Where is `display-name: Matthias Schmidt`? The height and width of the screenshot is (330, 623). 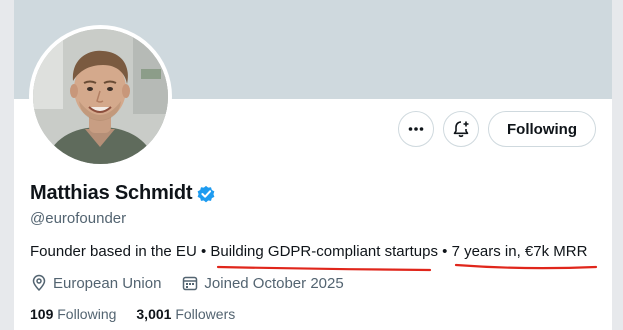 display-name: Matthias Schmidt is located at coordinates (111, 193).